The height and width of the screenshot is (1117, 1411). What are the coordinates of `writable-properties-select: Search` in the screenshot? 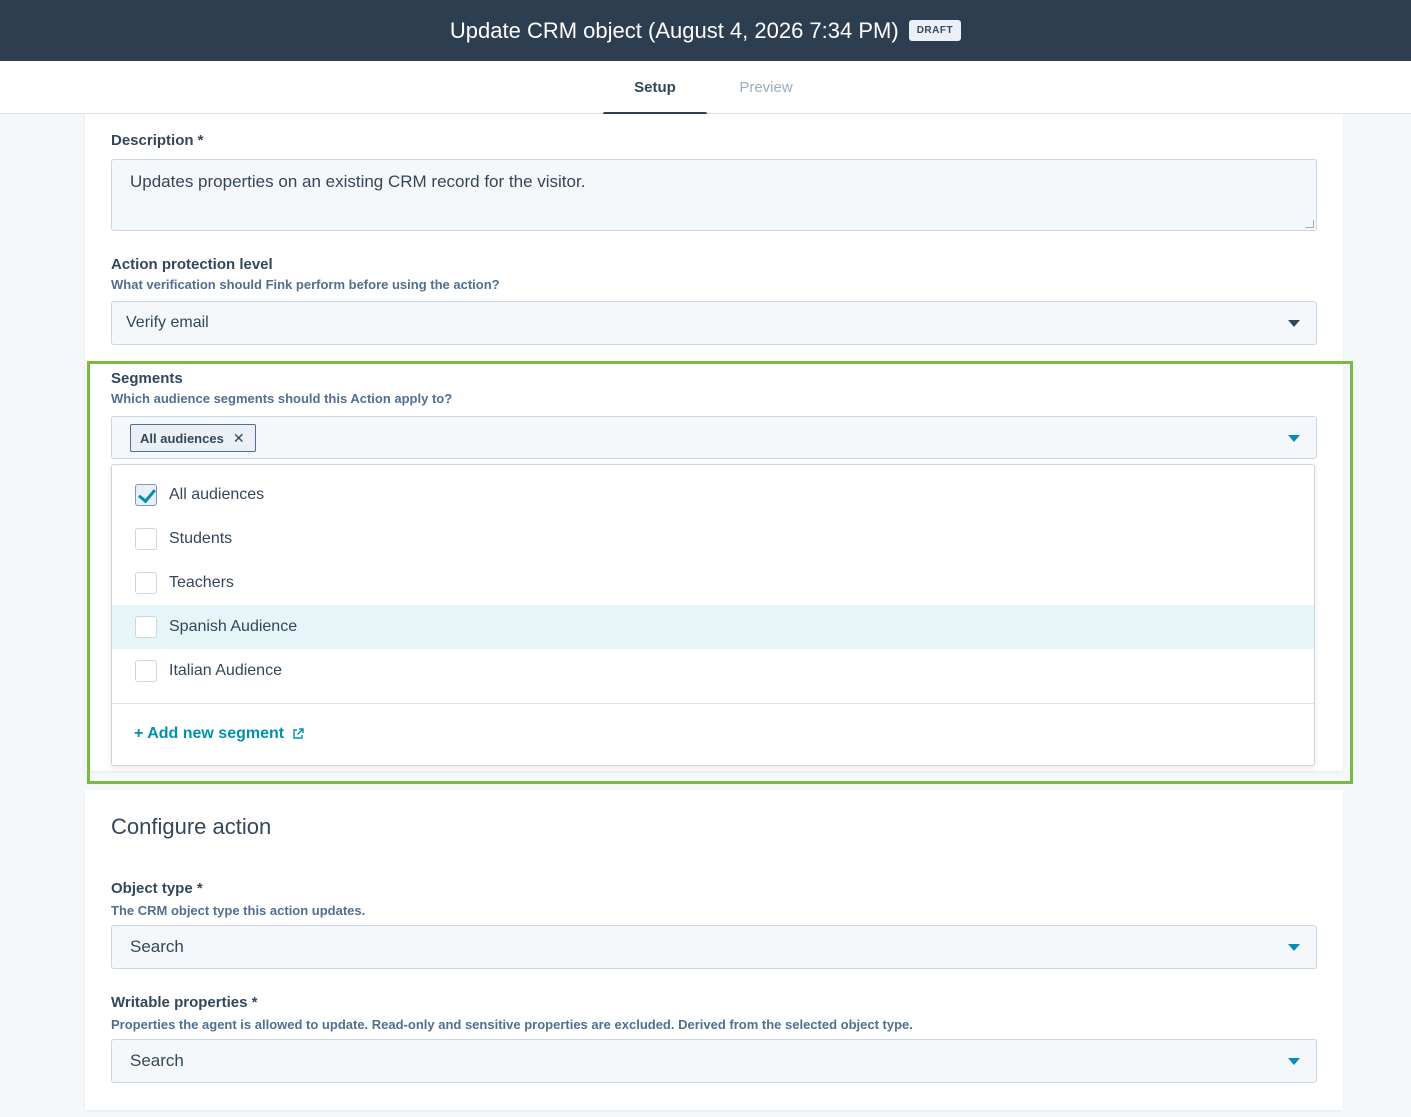 It's located at (714, 1061).